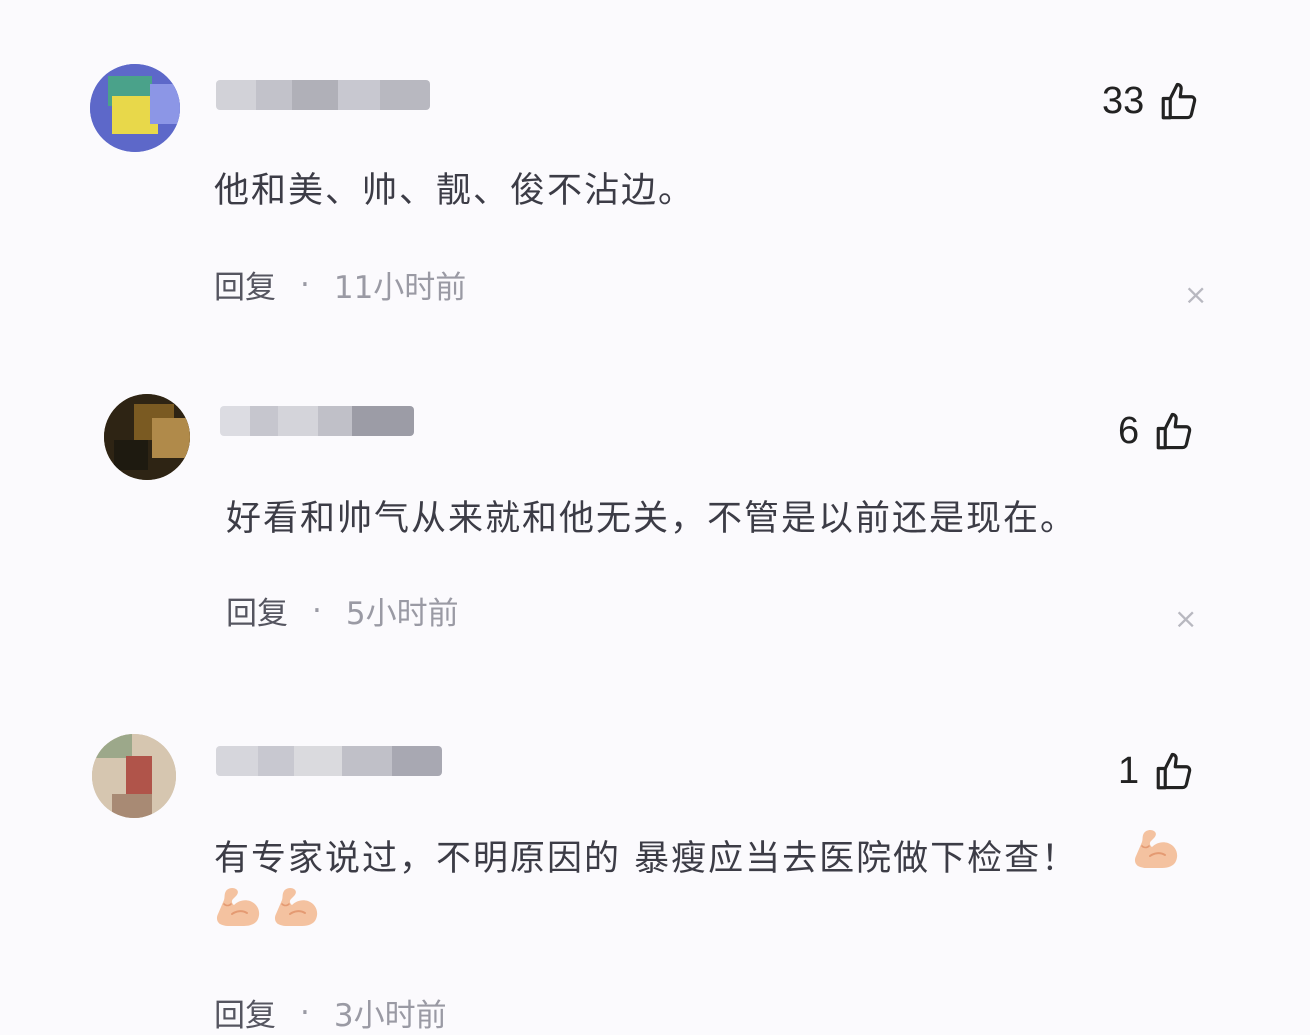 Image resolution: width=1310 pixels, height=1035 pixels. What do you see at coordinates (1174, 772) in the screenshot?
I see `thumbs-up-icon` at bounding box center [1174, 772].